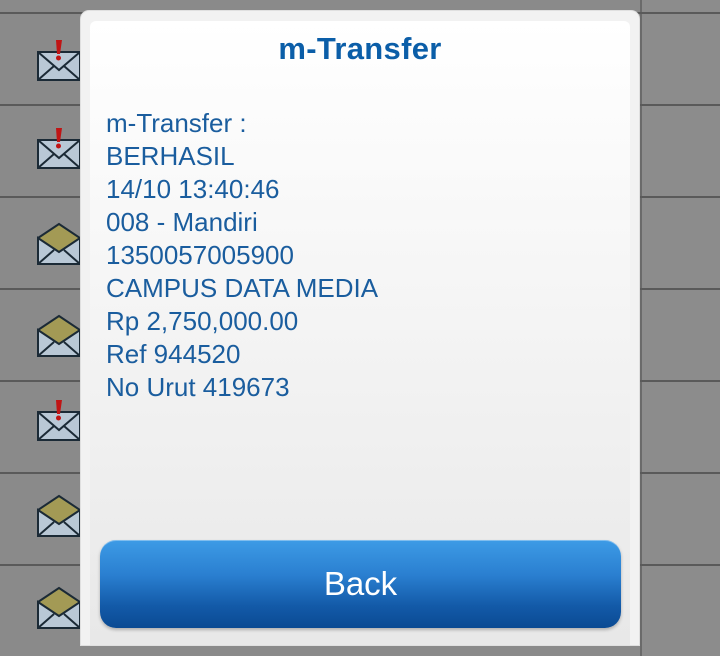  What do you see at coordinates (360, 48) in the screenshot?
I see `dialog-title: m-Transfer` at bounding box center [360, 48].